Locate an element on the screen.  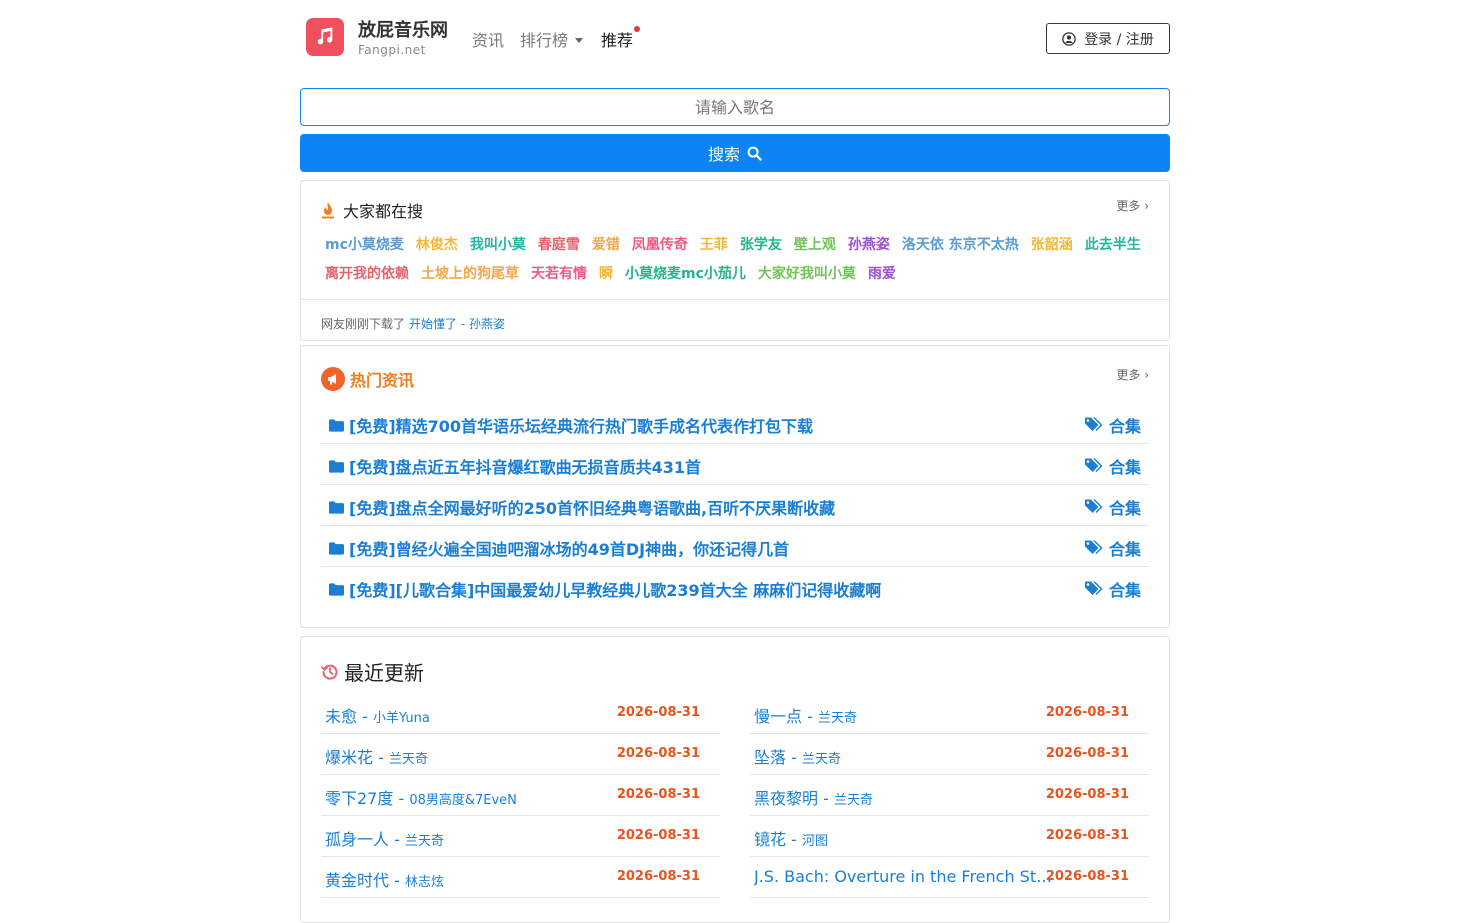
music-note-icon is located at coordinates (325, 37).